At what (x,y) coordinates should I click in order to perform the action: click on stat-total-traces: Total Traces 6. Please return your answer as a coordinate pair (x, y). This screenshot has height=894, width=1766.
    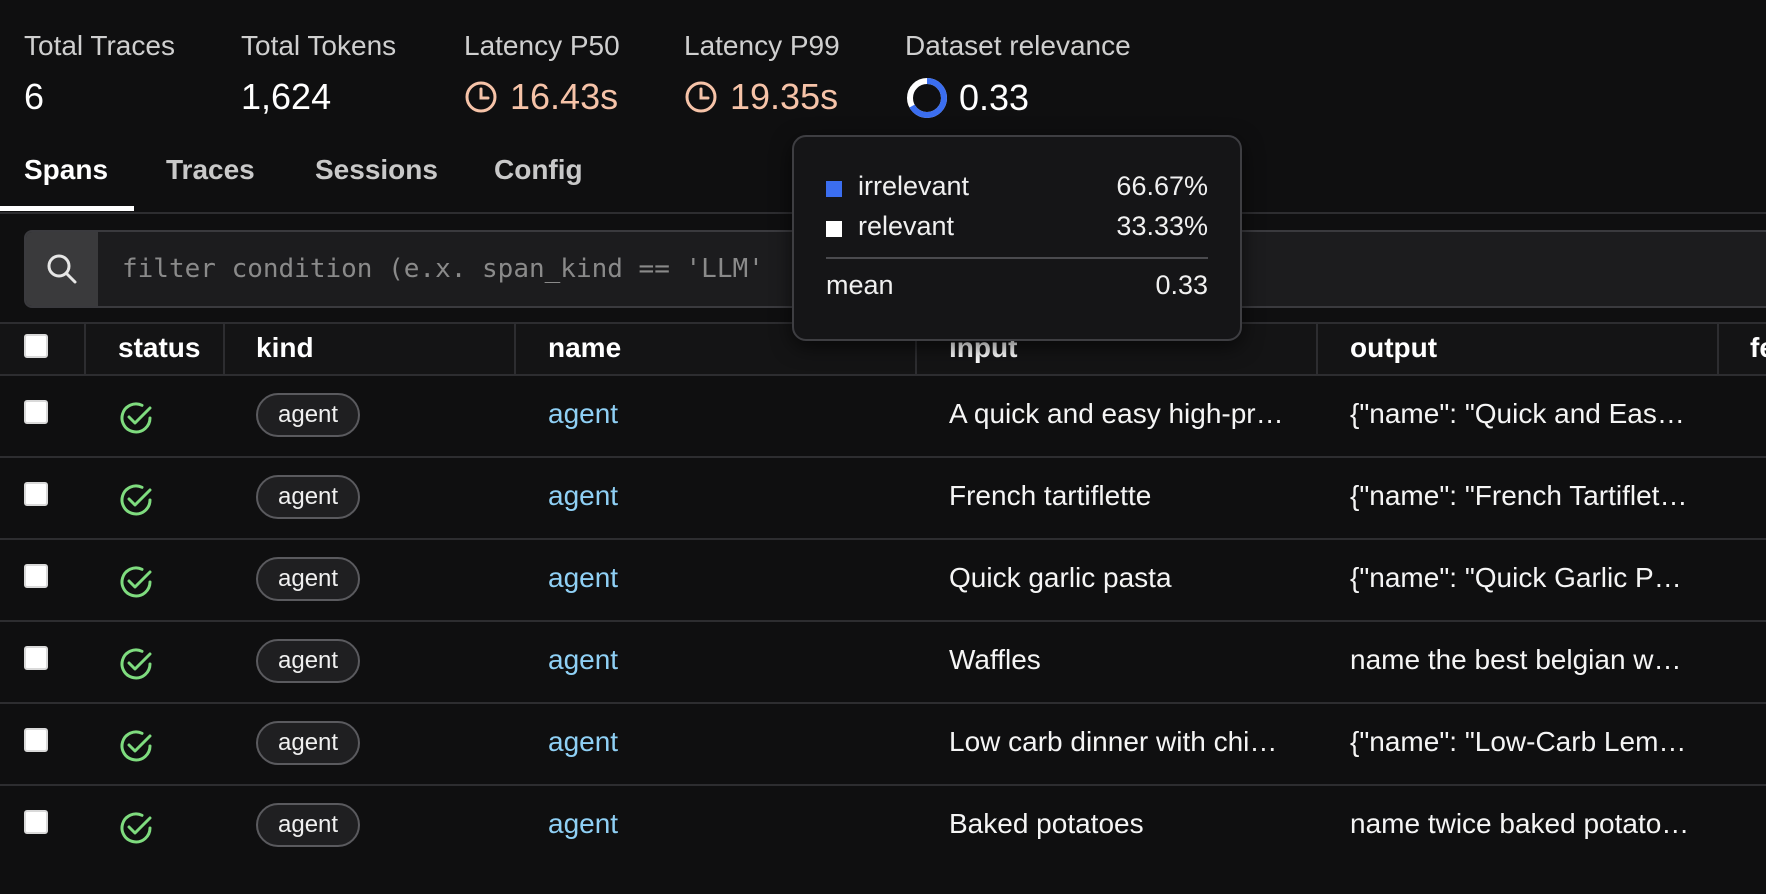
    Looking at the image, I should click on (99, 74).